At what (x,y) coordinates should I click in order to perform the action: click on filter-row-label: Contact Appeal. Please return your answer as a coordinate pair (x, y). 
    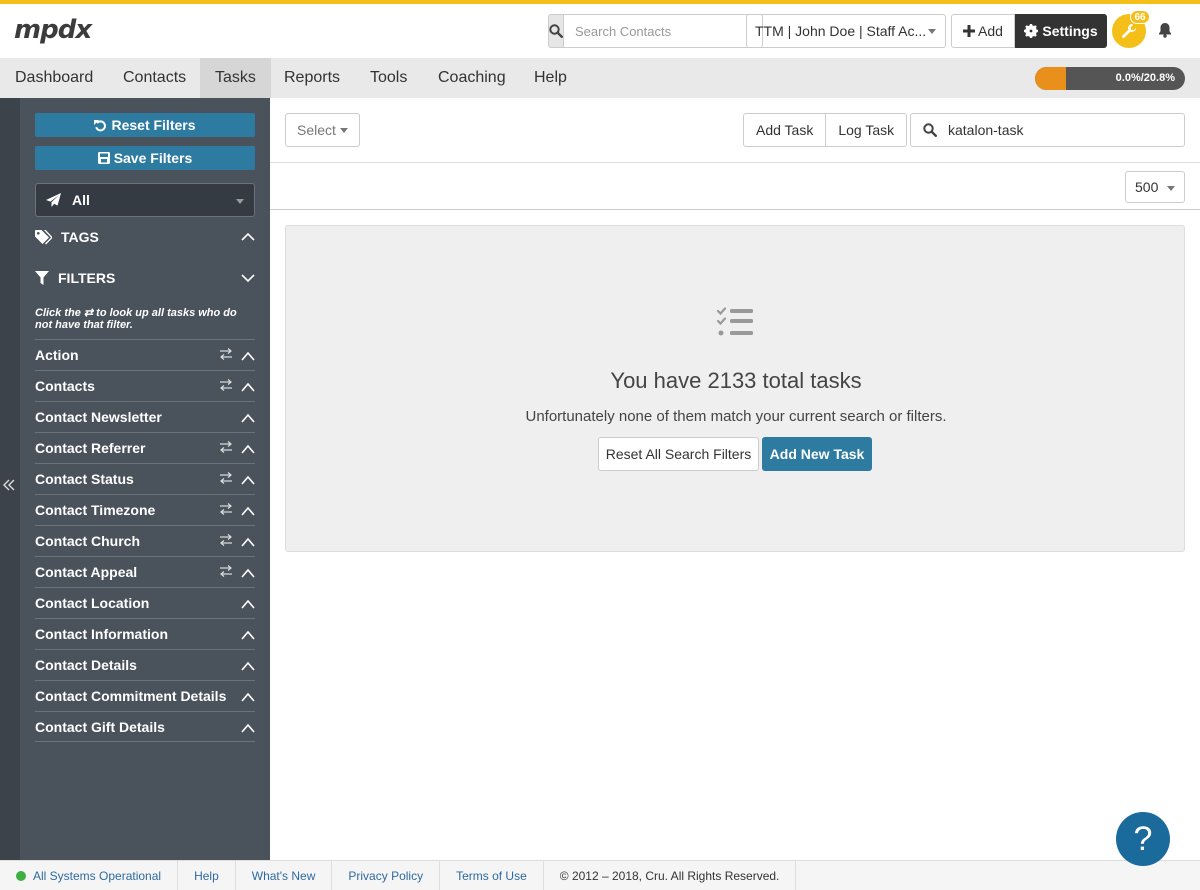
    Looking at the image, I should click on (86, 572).